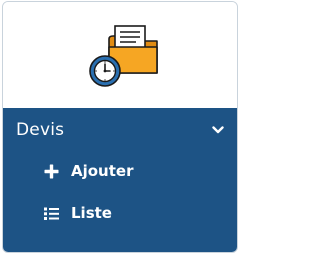  Describe the element at coordinates (123, 56) in the screenshot. I see `folder-with-document-and-clock-icon` at that location.